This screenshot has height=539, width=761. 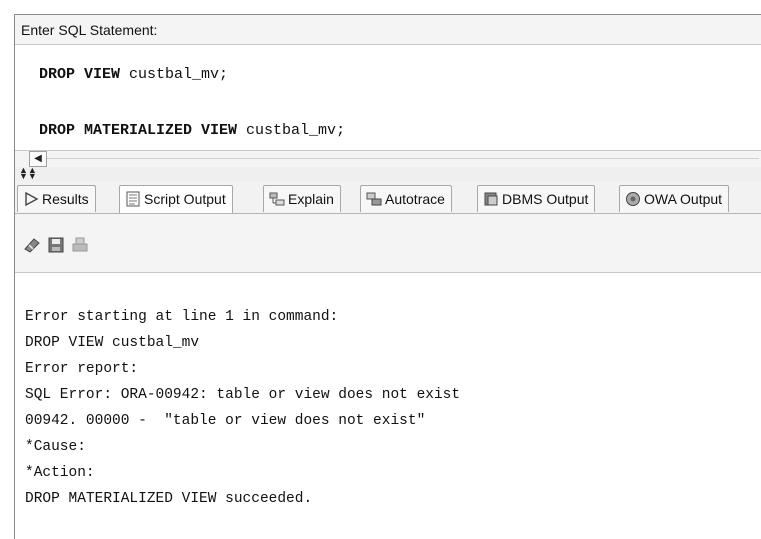 I want to click on dbms-output-icon, so click(x=491, y=199).